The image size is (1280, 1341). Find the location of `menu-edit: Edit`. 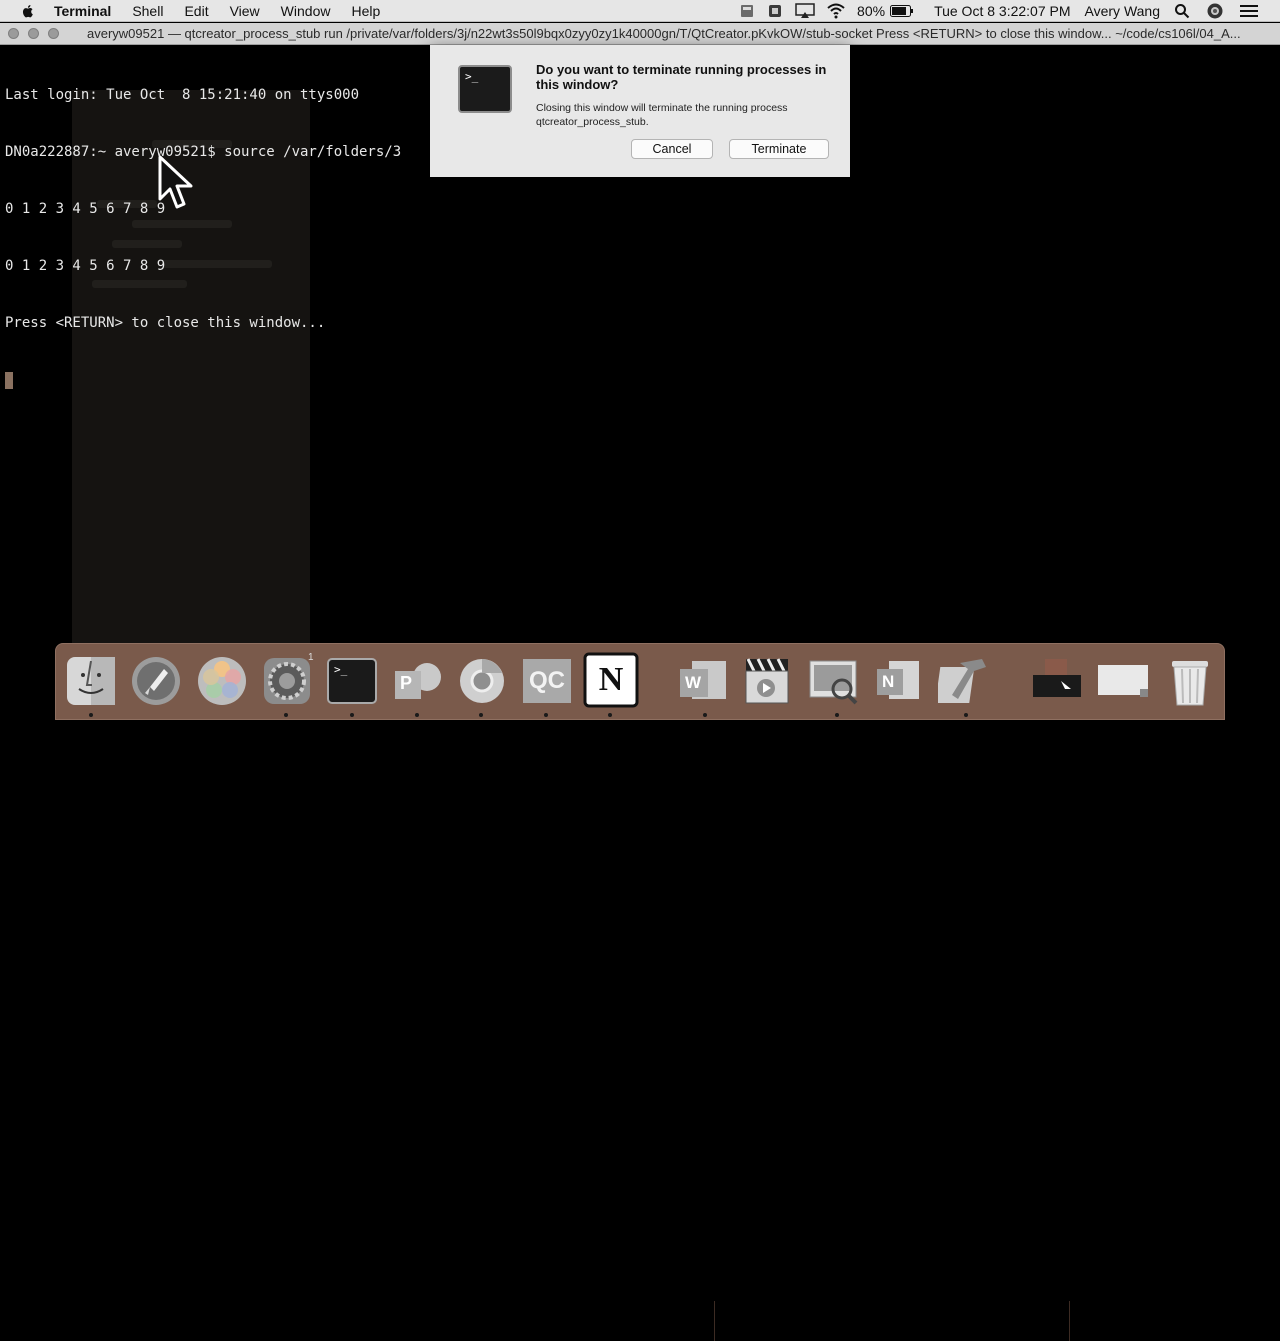

menu-edit: Edit is located at coordinates (196, 11).